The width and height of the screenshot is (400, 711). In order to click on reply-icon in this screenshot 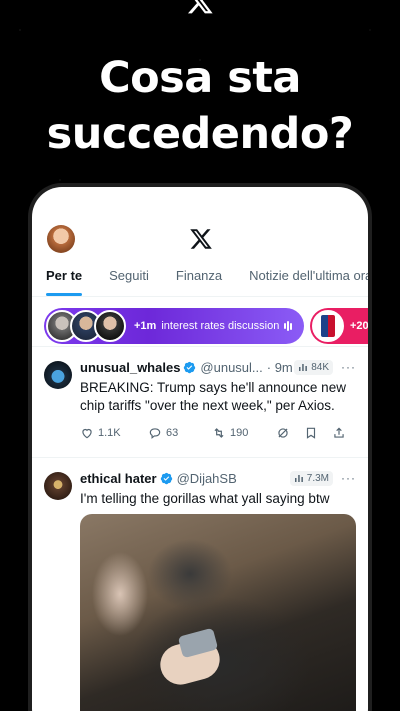, I will do `click(155, 433)`.